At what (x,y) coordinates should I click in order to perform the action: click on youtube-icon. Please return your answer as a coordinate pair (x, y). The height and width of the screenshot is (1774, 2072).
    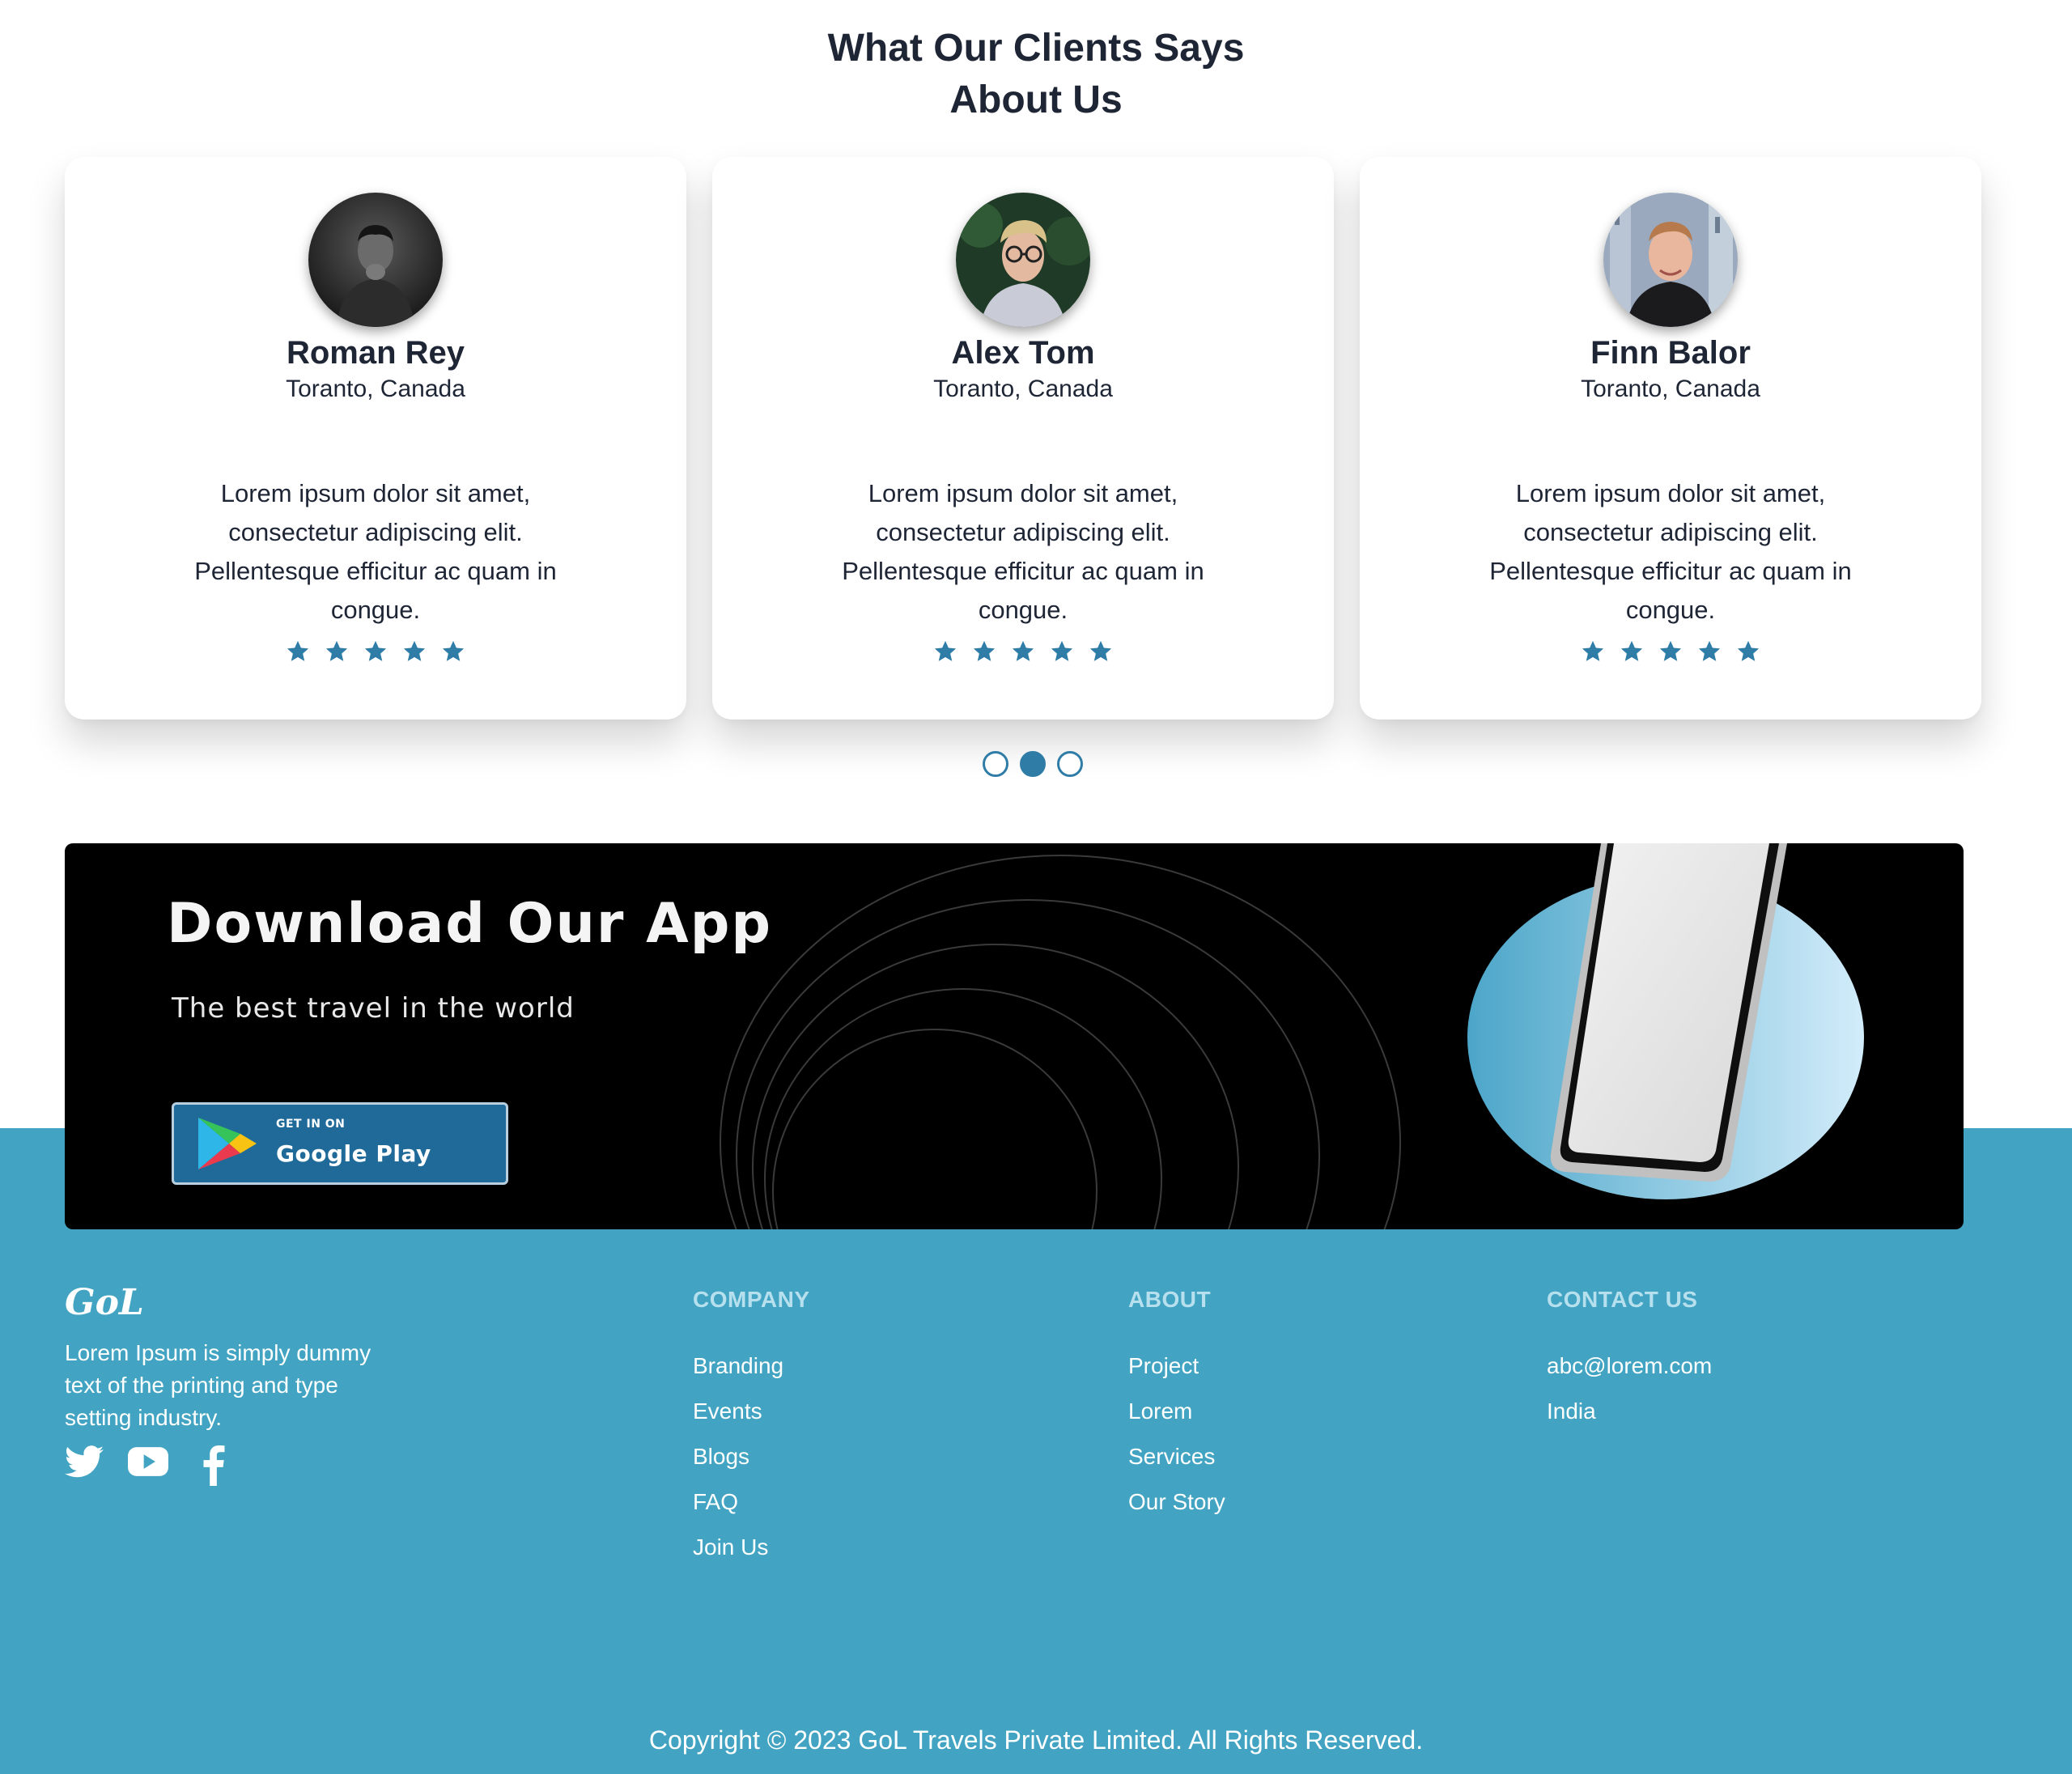
    Looking at the image, I should click on (148, 1461).